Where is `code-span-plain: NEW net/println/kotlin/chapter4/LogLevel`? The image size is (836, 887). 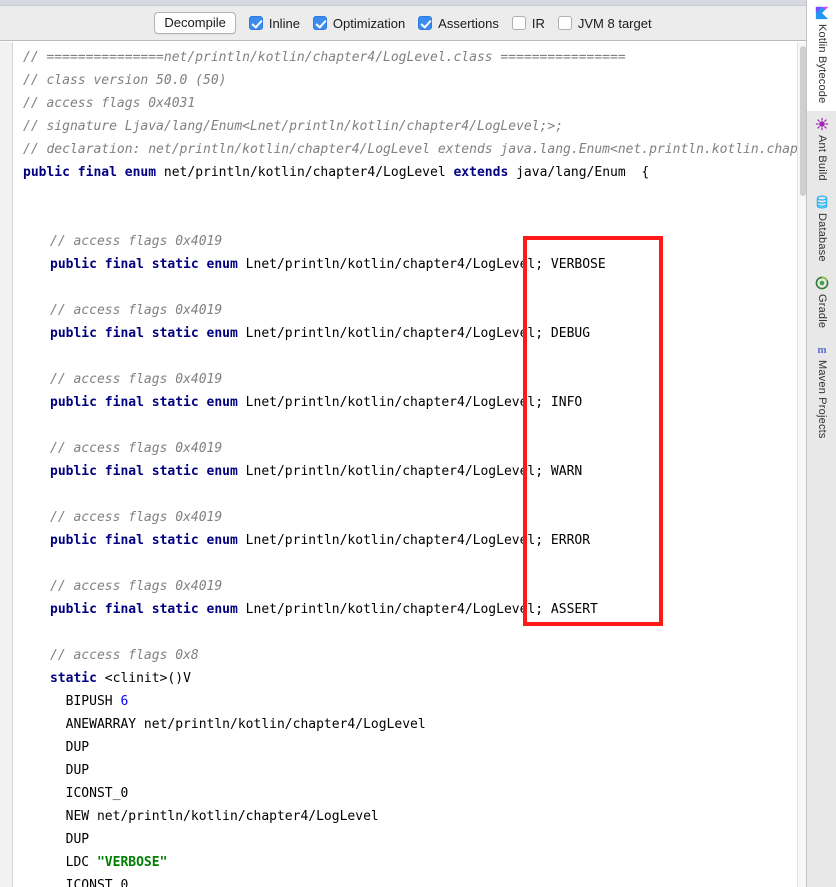
code-span-plain: NEW net/println/kotlin/chapter4/LogLevel is located at coordinates (214, 816).